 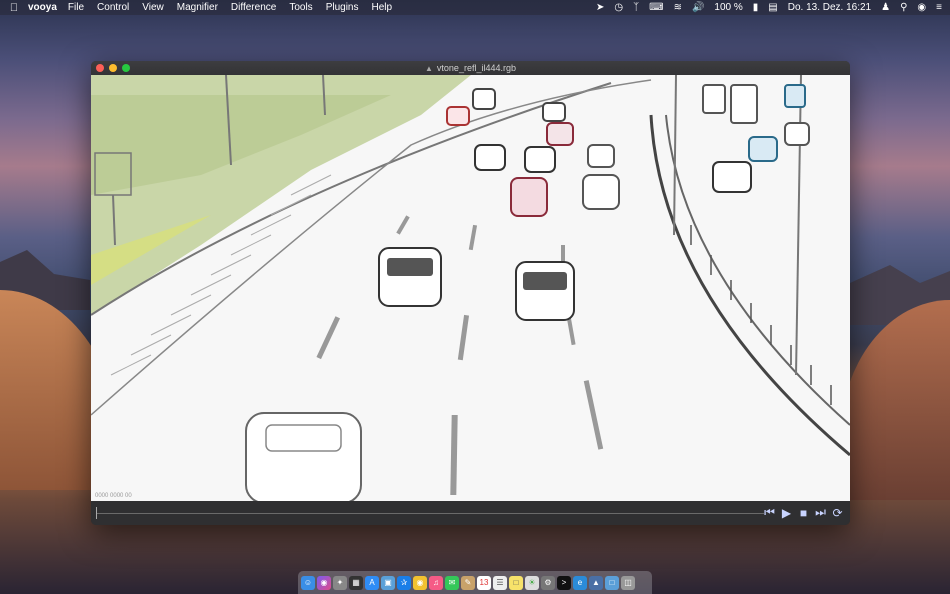 What do you see at coordinates (253, 7) in the screenshot?
I see `menu-difference: Difference` at bounding box center [253, 7].